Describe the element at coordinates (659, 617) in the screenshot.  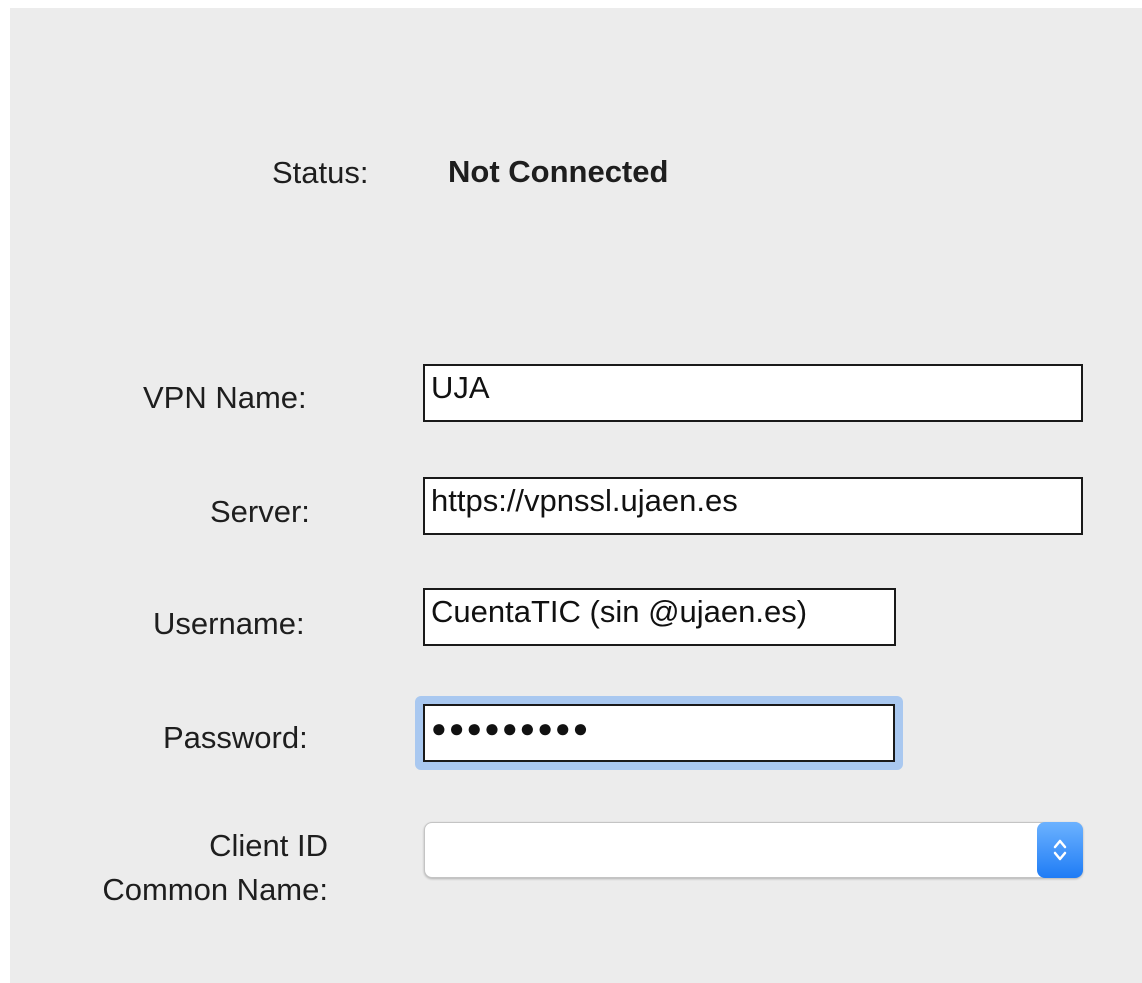
I see `username-field: CuentaTIC (sin @ujaen.es)` at that location.